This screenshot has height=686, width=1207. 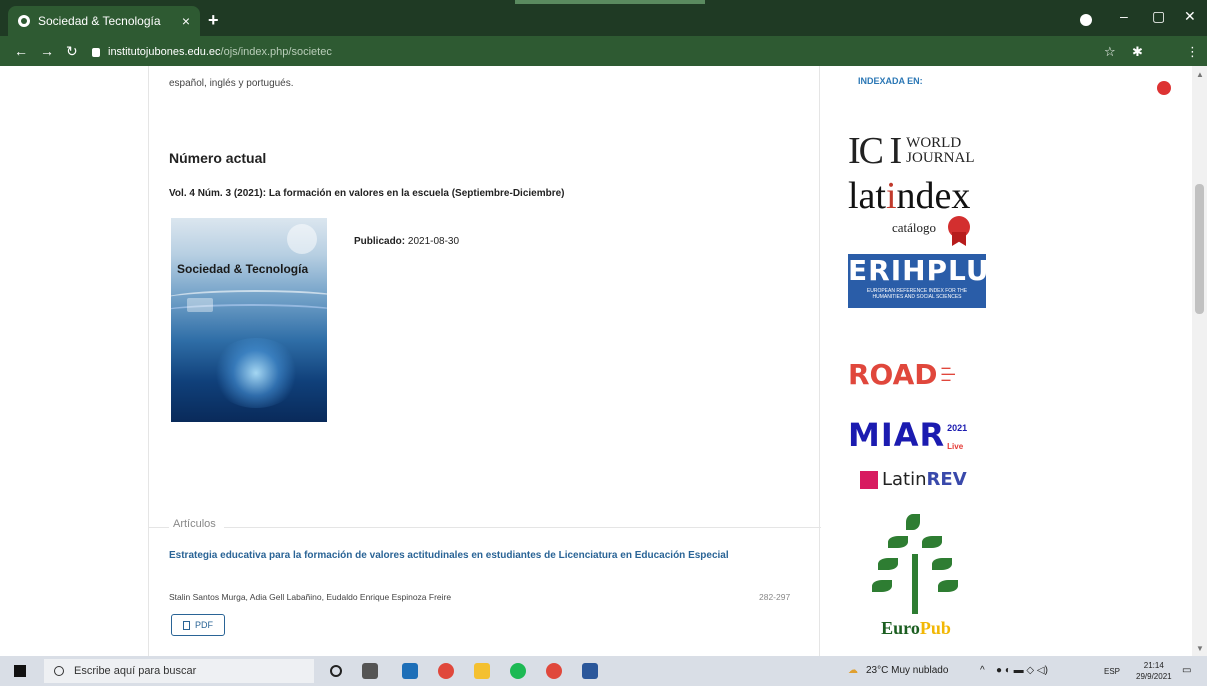 What do you see at coordinates (370, 671) in the screenshot?
I see `task-view-icon` at bounding box center [370, 671].